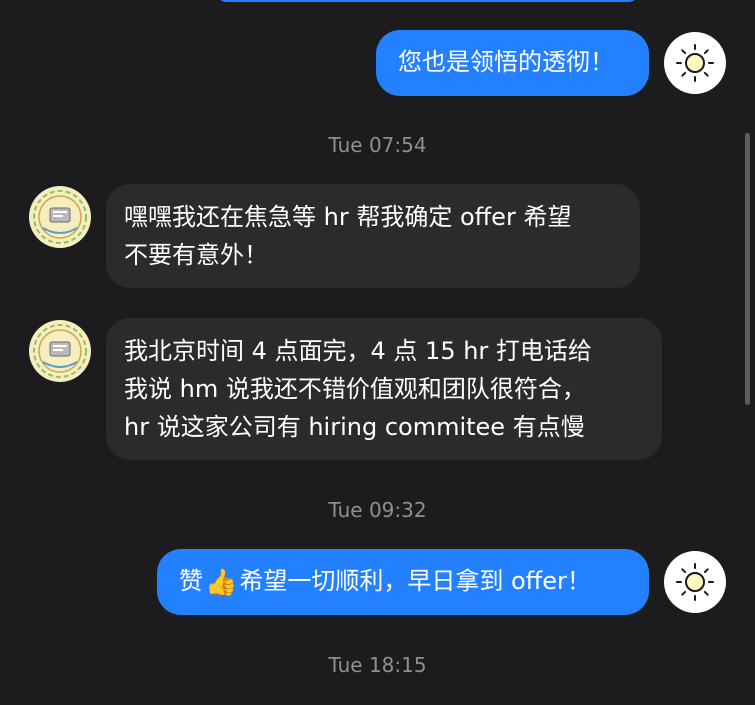 The height and width of the screenshot is (705, 755). I want to click on message-text: 您也是领悟的透彻！, so click(506, 62).